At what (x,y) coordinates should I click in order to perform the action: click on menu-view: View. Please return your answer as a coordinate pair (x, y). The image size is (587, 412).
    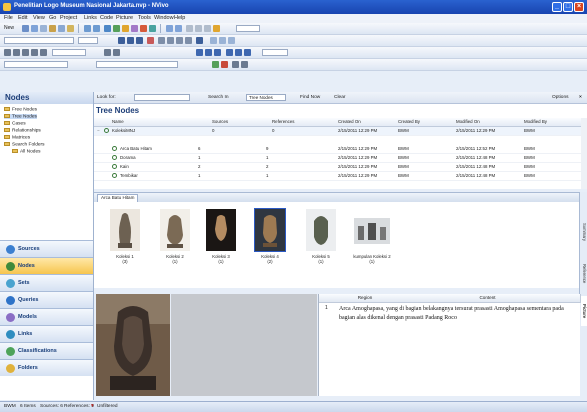
    Looking at the image, I should click on (39, 18).